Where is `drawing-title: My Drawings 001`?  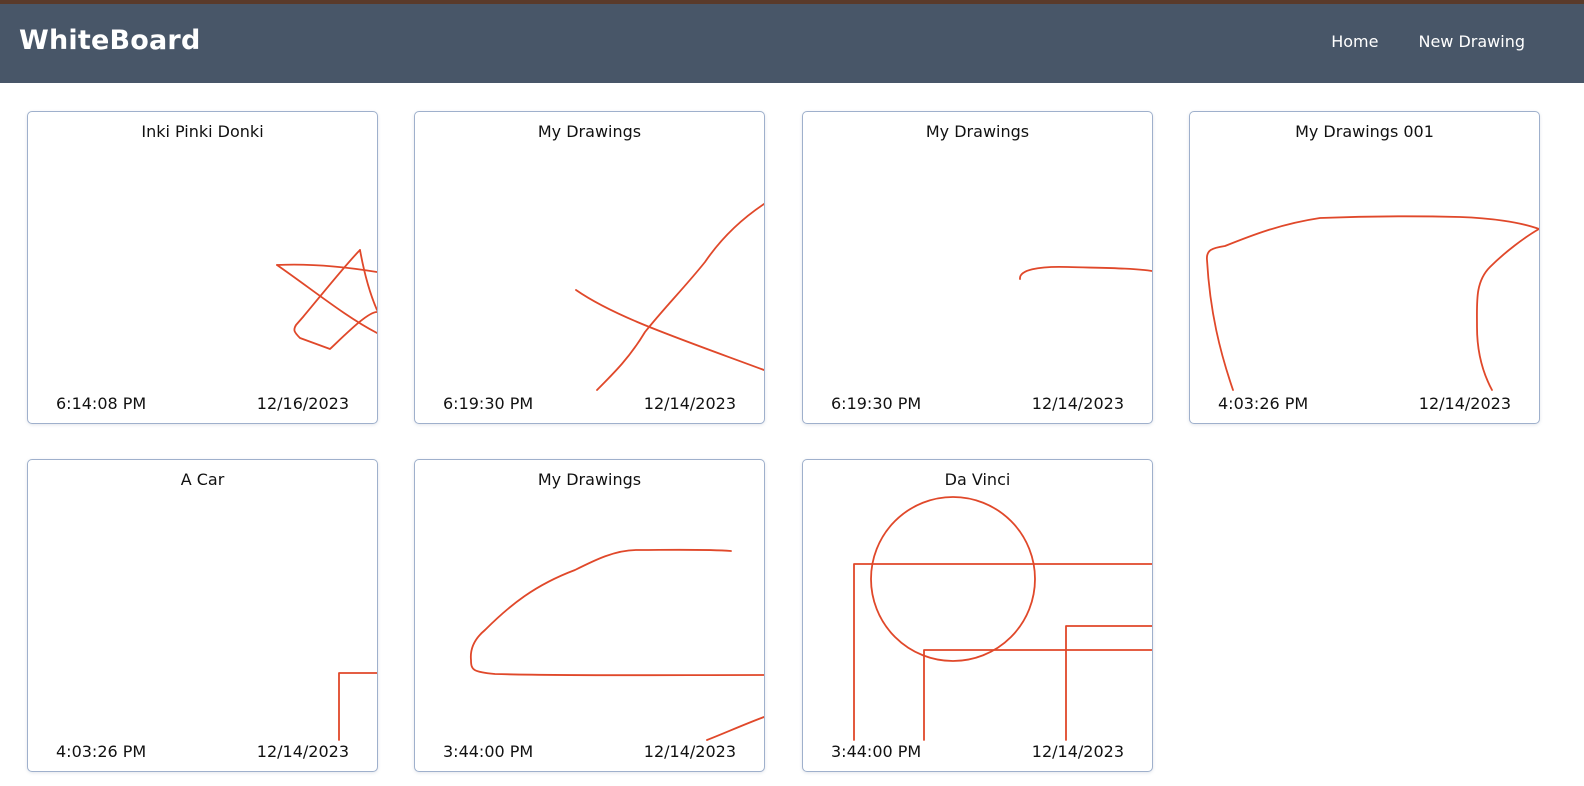
drawing-title: My Drawings 001 is located at coordinates (1364, 131).